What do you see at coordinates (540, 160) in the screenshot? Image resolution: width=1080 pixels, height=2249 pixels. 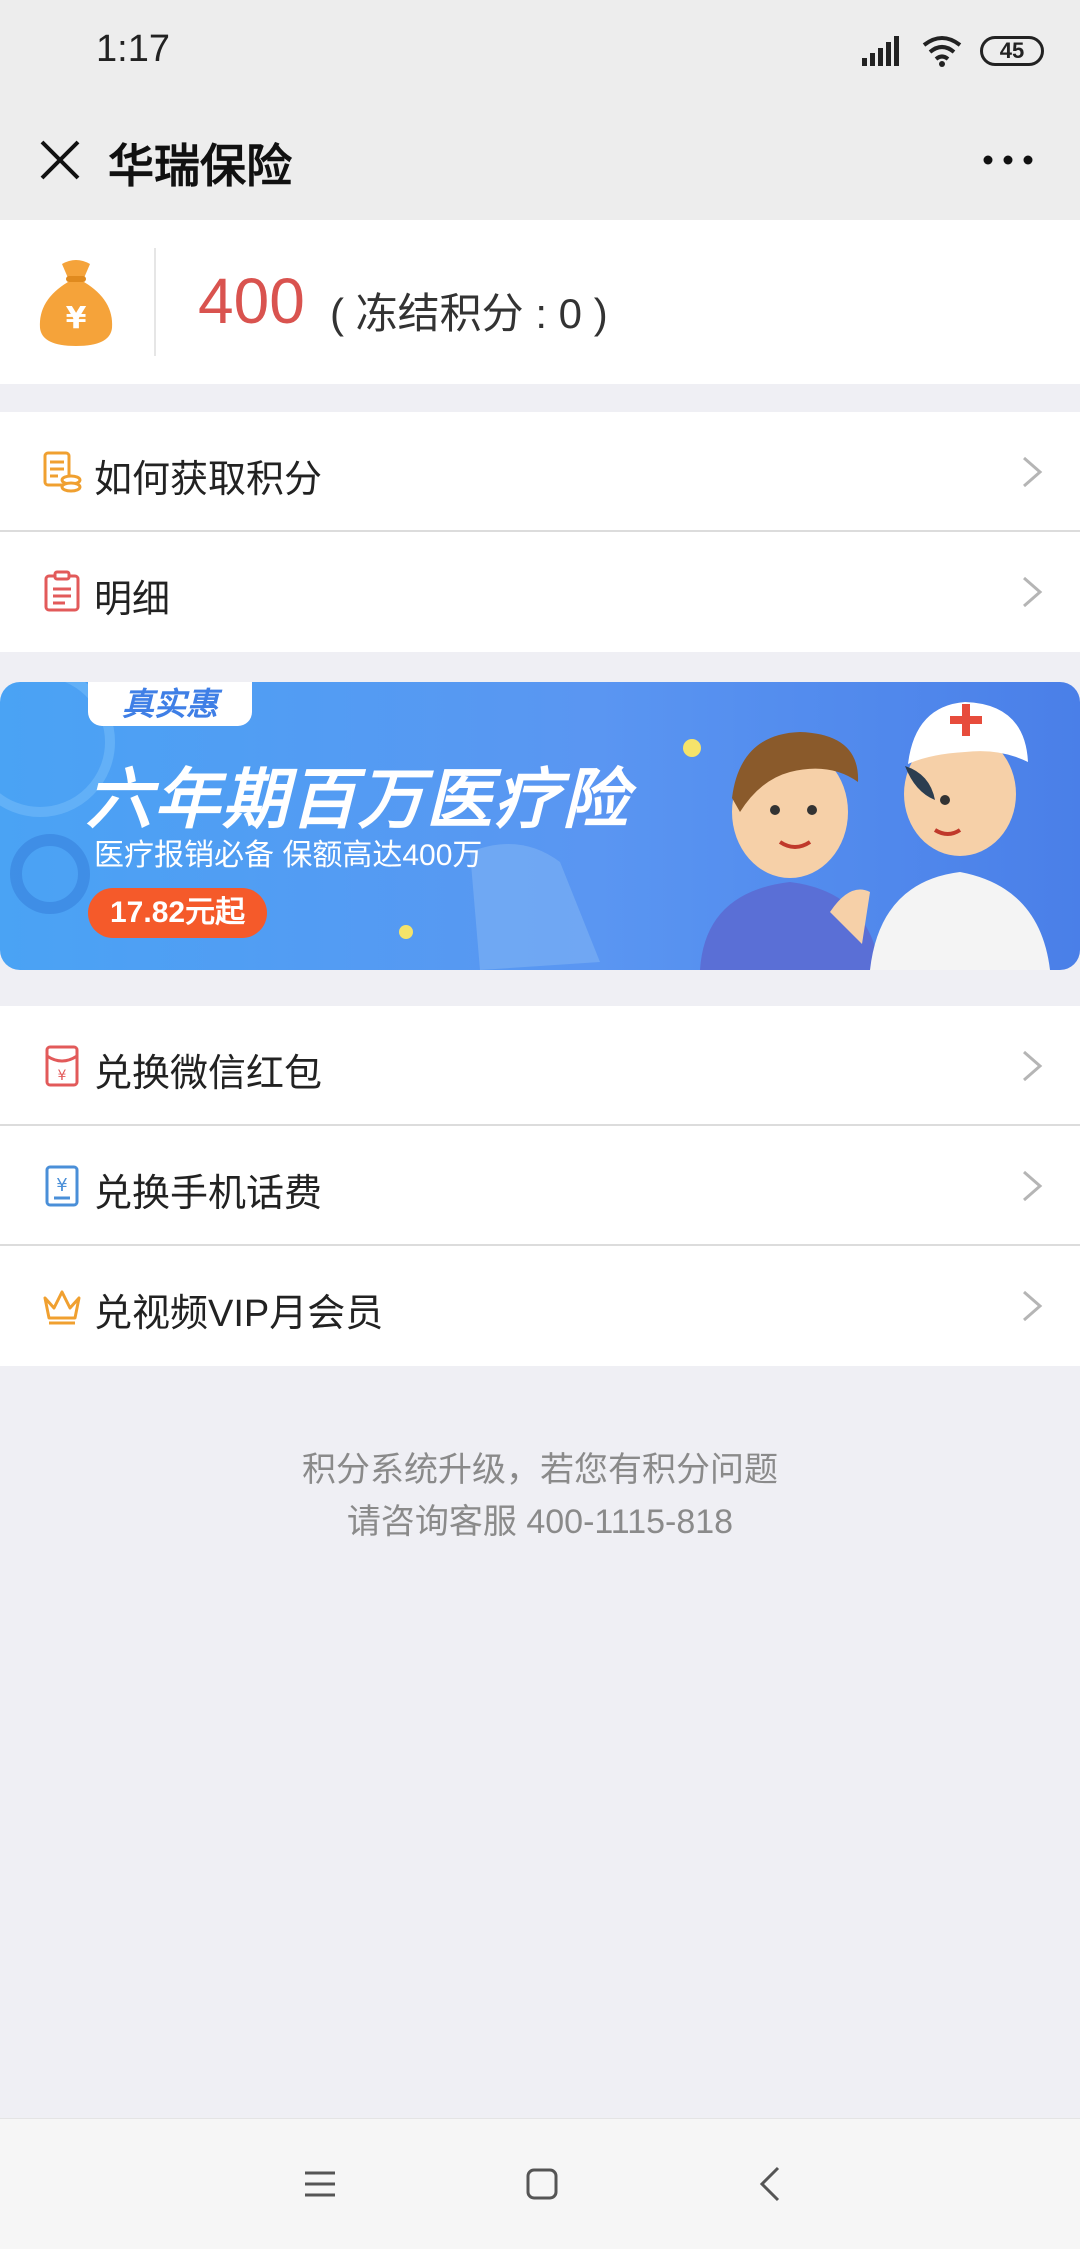 I see `title-bar: 华瑞保险` at bounding box center [540, 160].